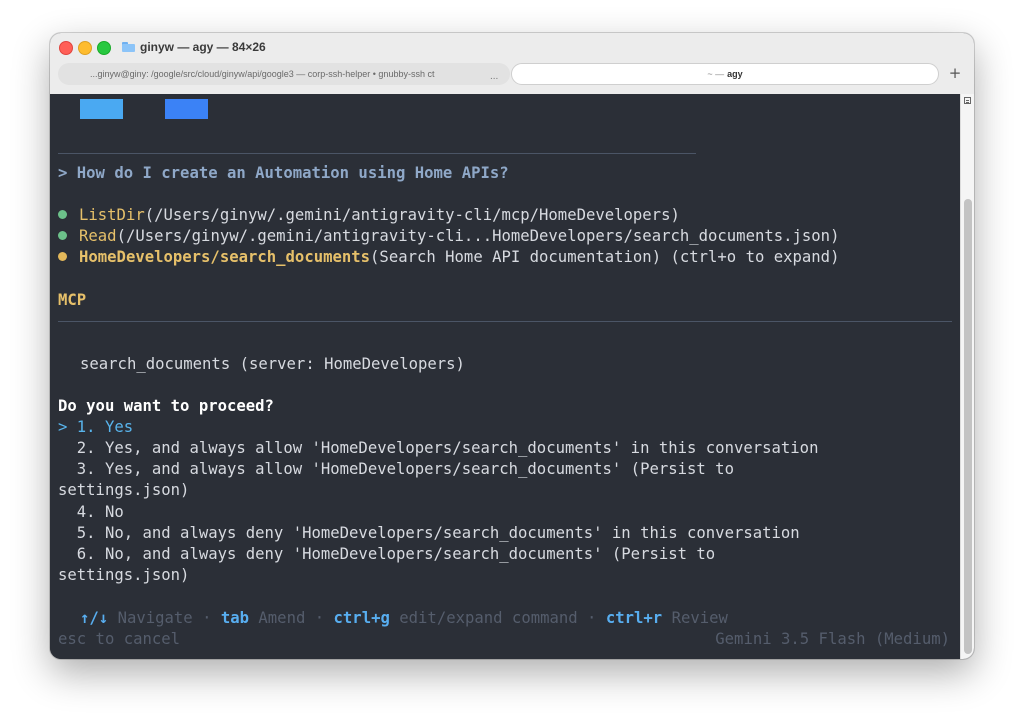  What do you see at coordinates (85, 48) in the screenshot?
I see `minimize-window-button` at bounding box center [85, 48].